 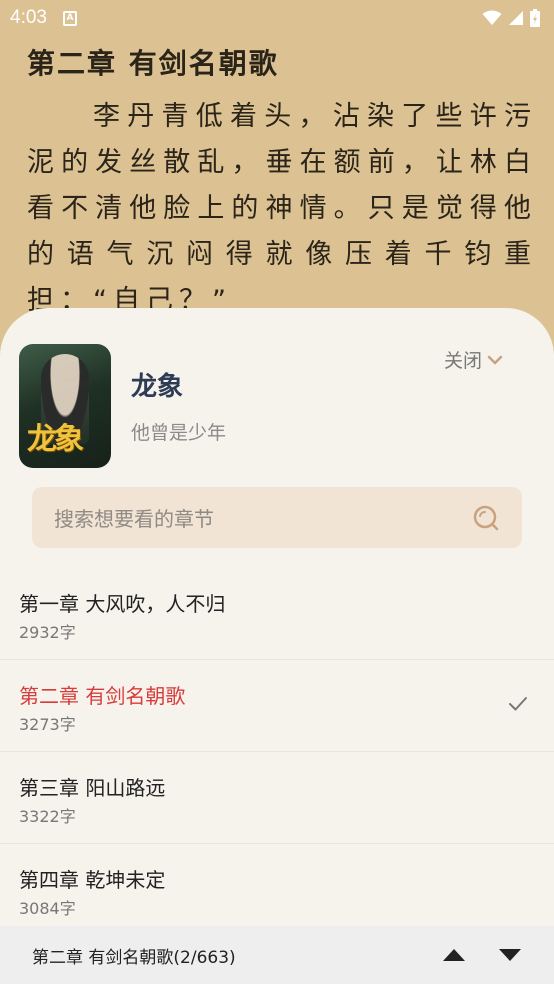 What do you see at coordinates (157, 387) in the screenshot?
I see `book-title: 龙象` at bounding box center [157, 387].